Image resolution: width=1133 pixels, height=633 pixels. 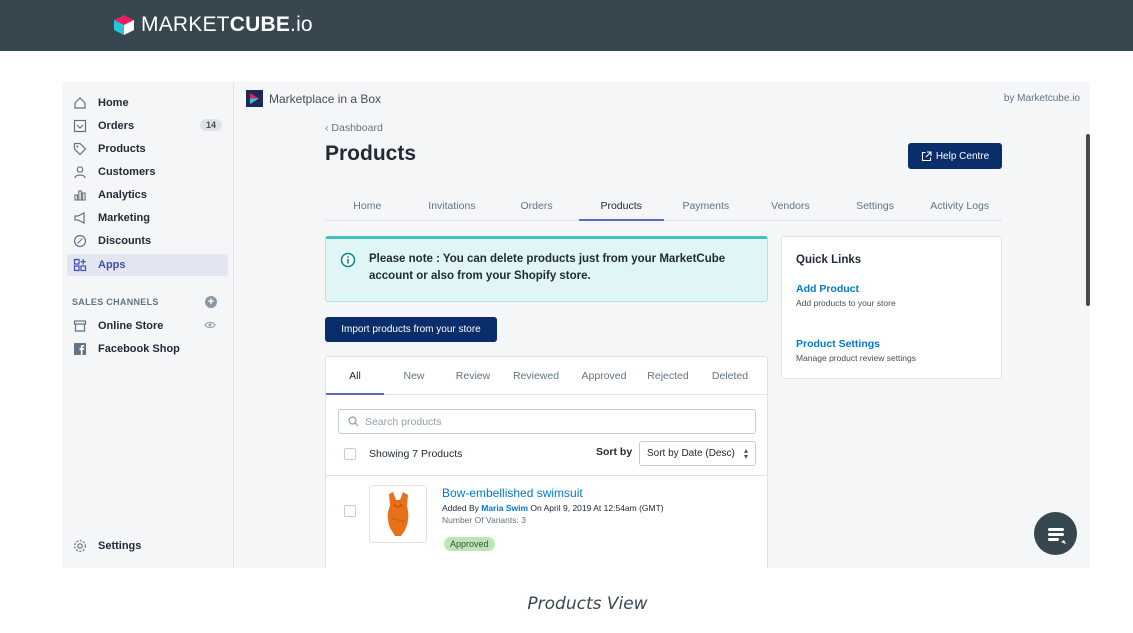 I want to click on sidebar-item-label: Products, so click(x=122, y=149).